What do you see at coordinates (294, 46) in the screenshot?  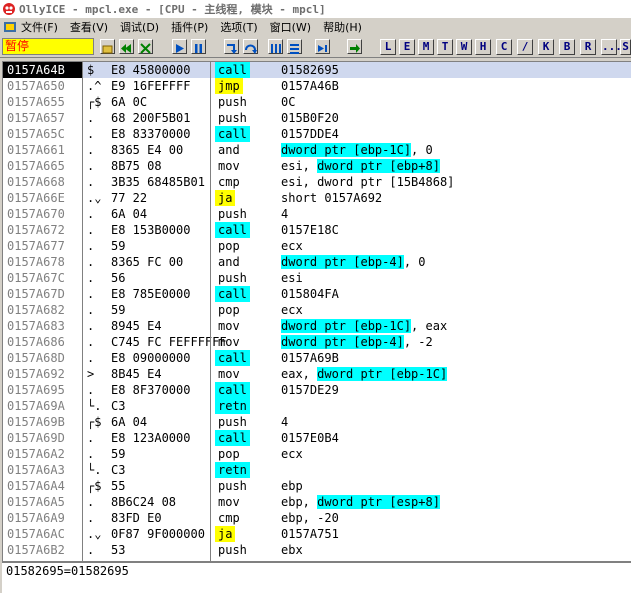 I see `trace-over-button` at bounding box center [294, 46].